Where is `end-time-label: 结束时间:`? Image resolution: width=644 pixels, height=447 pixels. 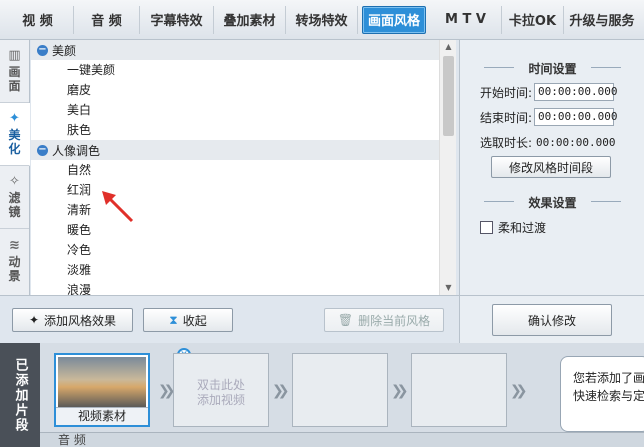 end-time-label: 结束时间: is located at coordinates (506, 117).